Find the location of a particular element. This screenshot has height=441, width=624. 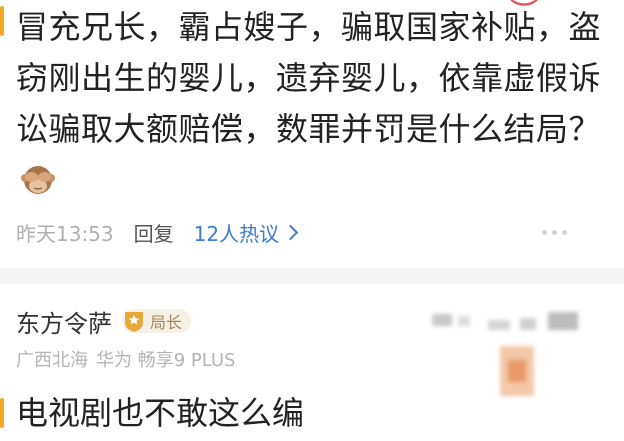

reply-button: 回复 is located at coordinates (154, 232).